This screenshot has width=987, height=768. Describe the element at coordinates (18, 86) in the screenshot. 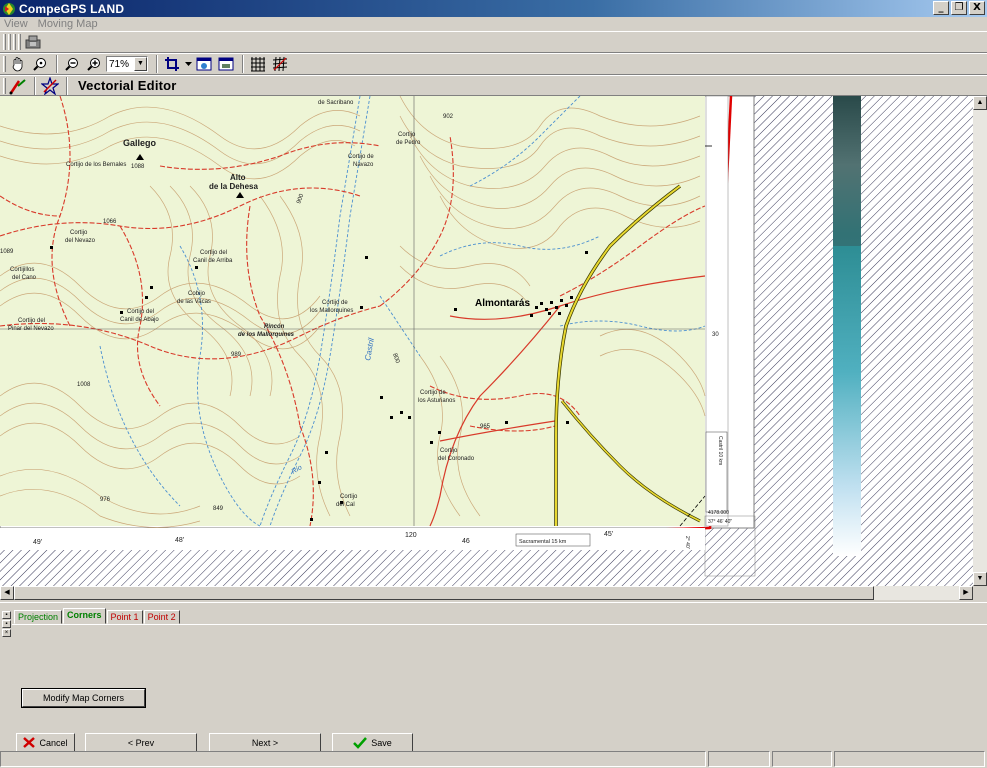

I see `pen-edit-icon` at that location.